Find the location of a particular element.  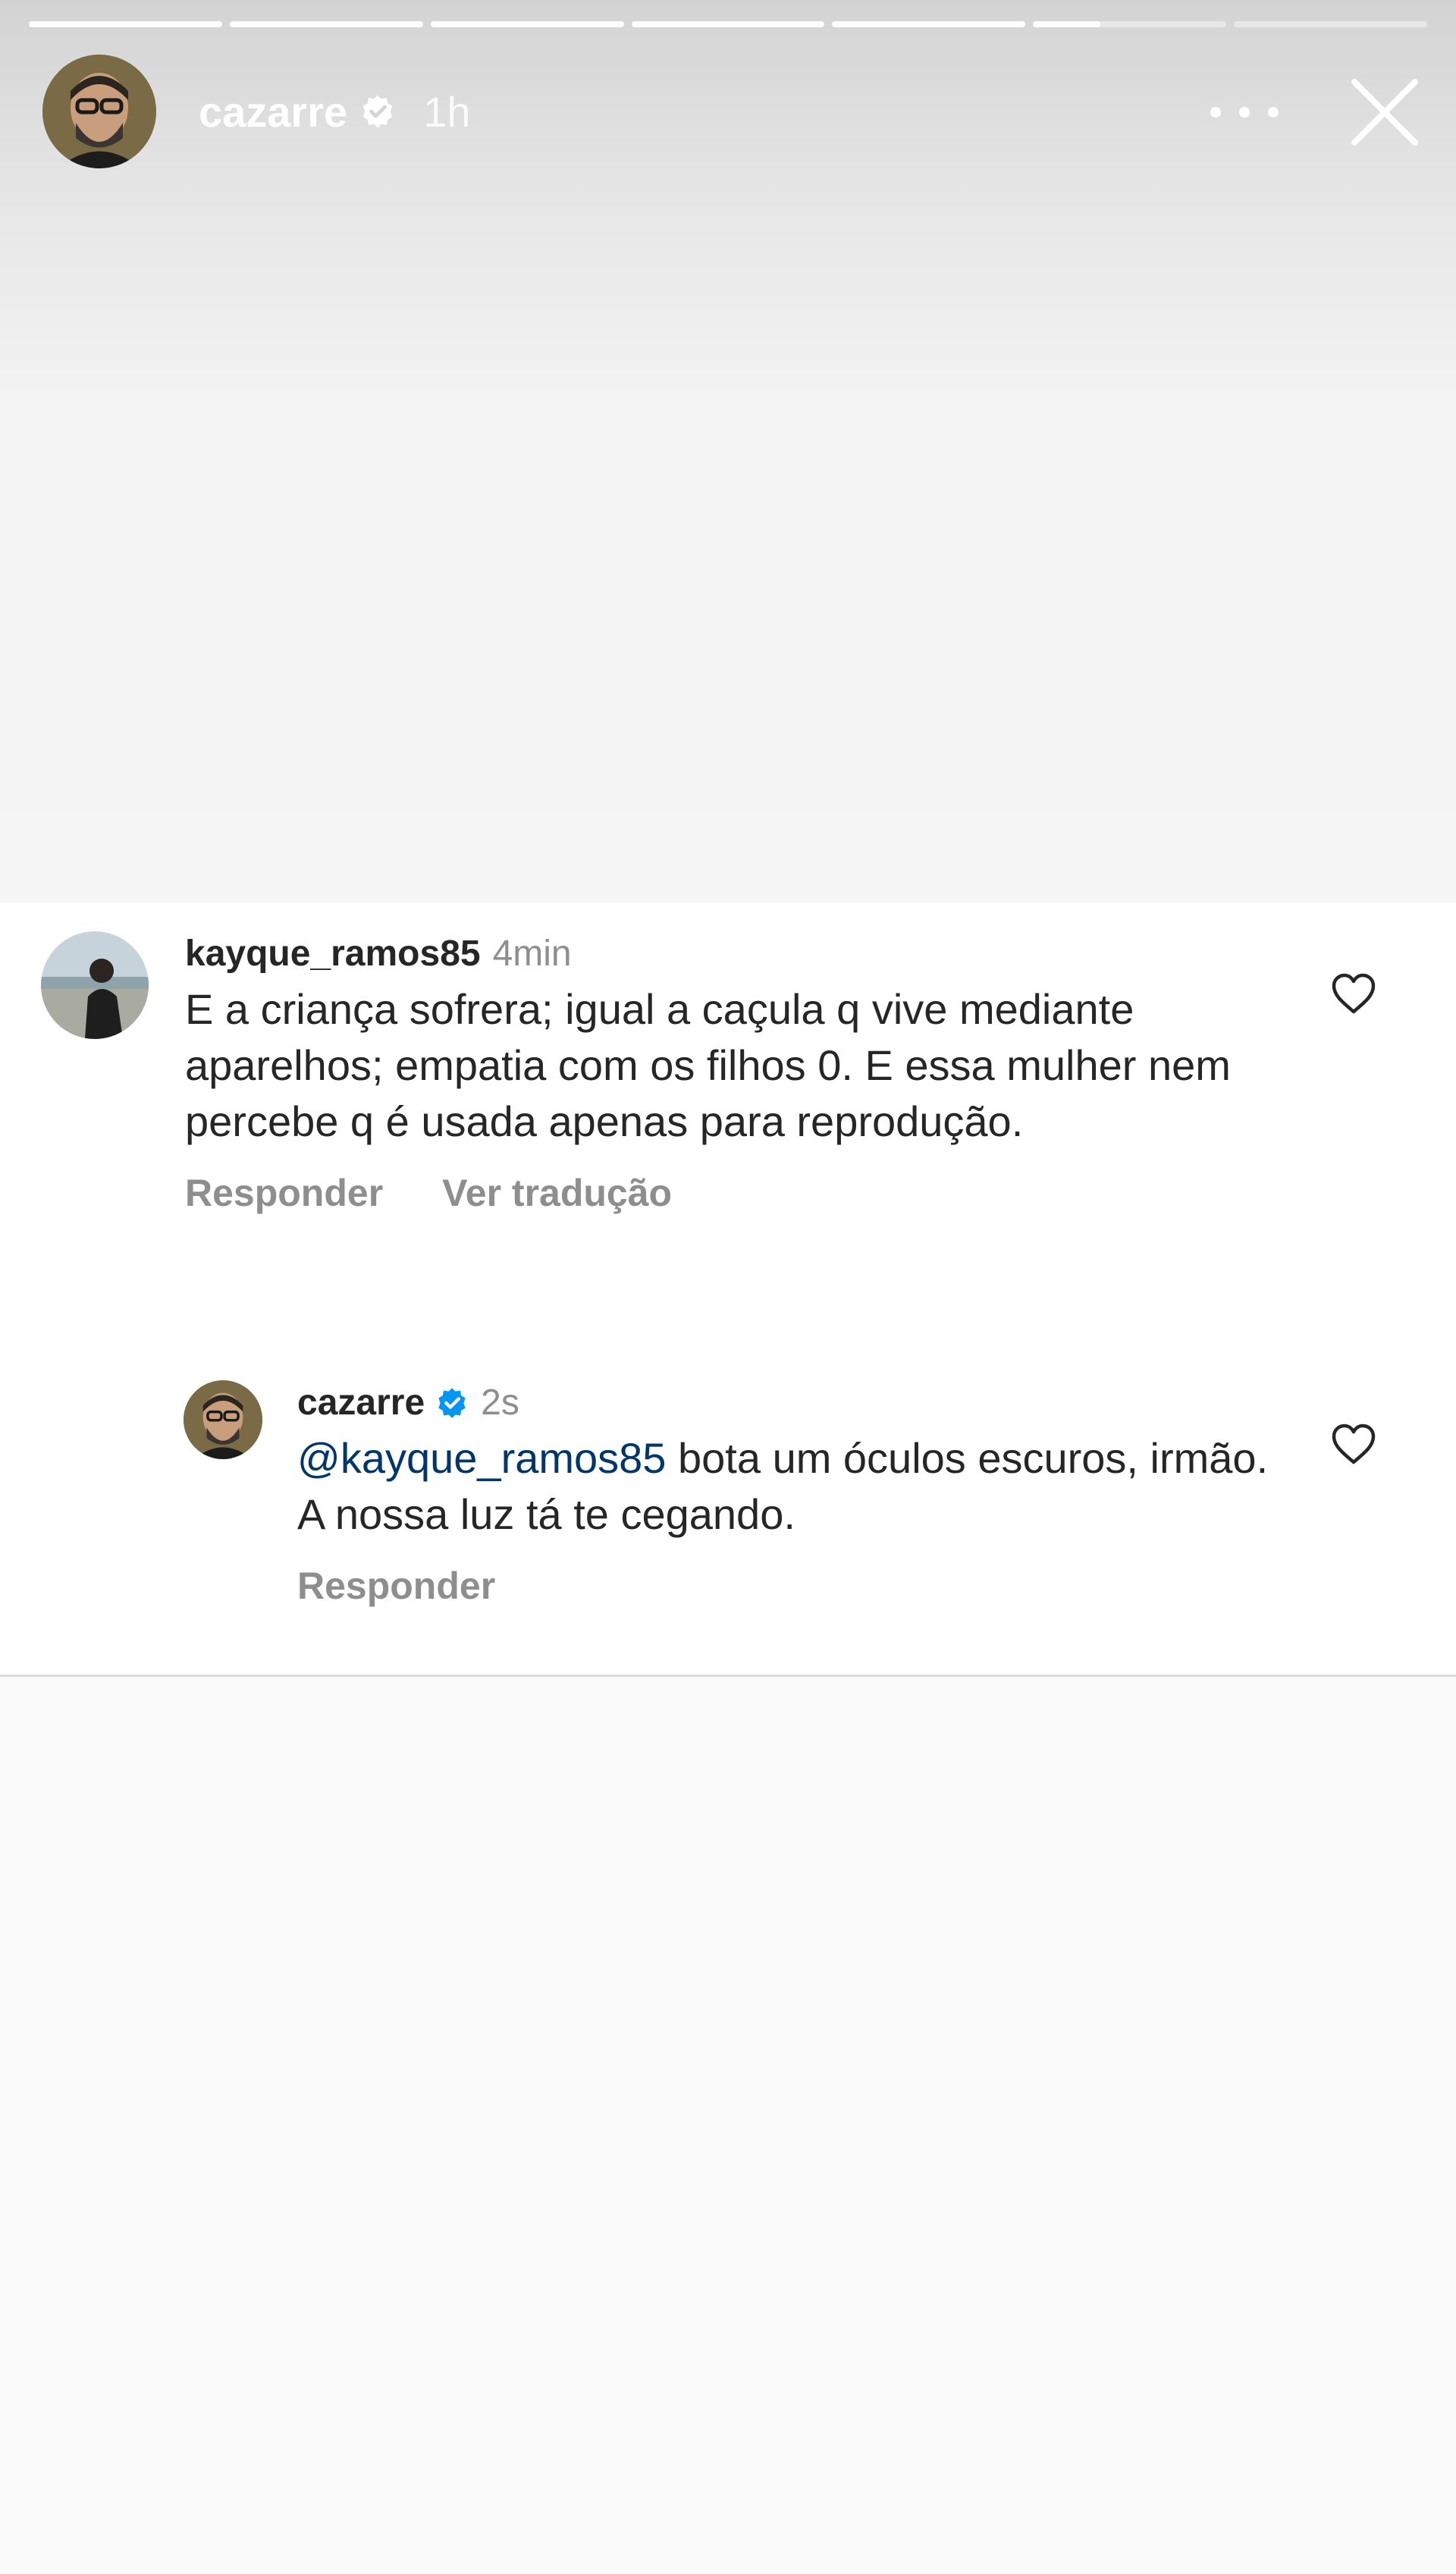

commenter-avatar is located at coordinates (95, 985).